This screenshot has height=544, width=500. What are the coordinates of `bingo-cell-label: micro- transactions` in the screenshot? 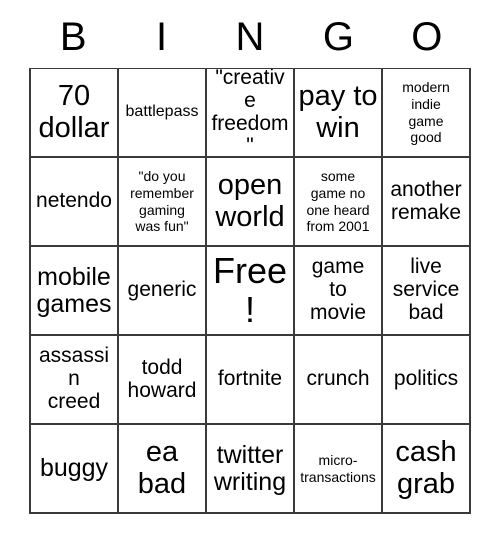 It's located at (338, 468).